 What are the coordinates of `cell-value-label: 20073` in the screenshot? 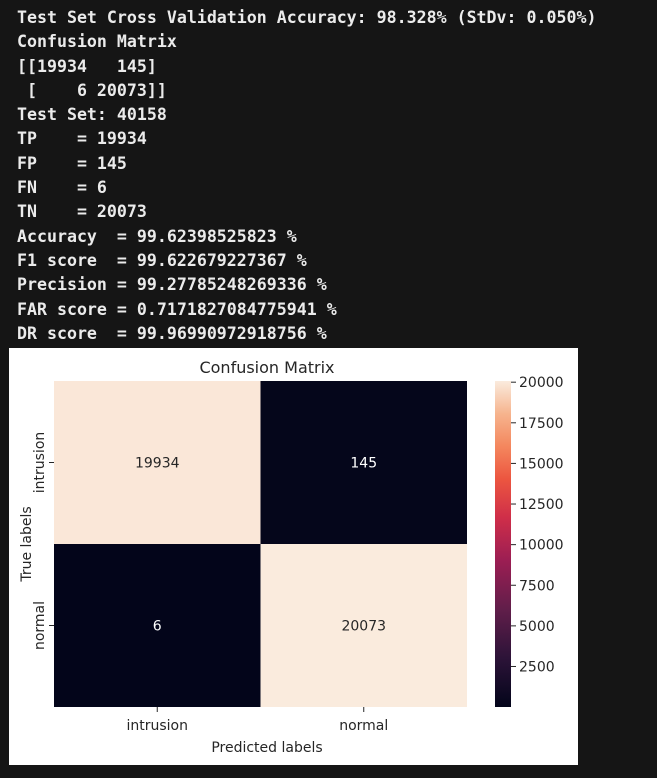 It's located at (363, 627).